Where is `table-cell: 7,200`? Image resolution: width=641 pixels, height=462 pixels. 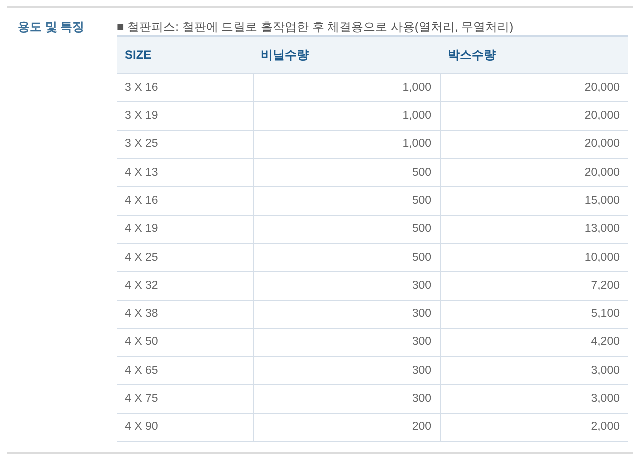 table-cell: 7,200 is located at coordinates (534, 286).